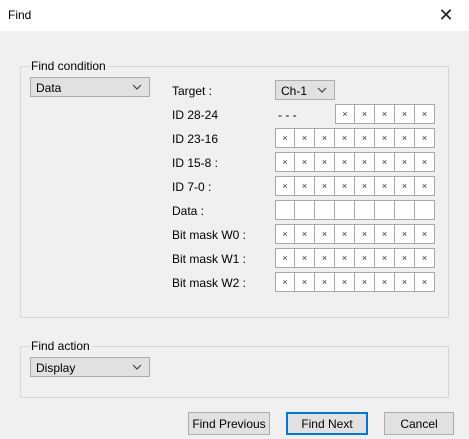 The image size is (469, 439). Describe the element at coordinates (209, 235) in the screenshot. I see `row-label: Bit mask W0 :` at that location.